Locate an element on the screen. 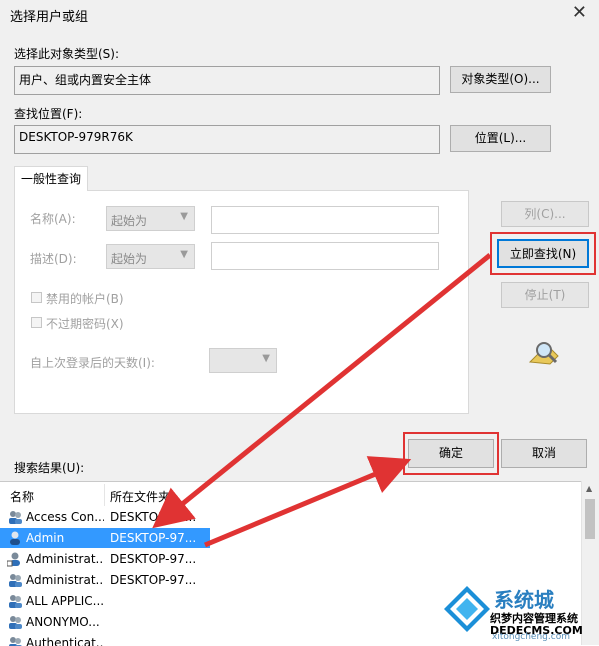  watermark-line3: xitongcheng.com is located at coordinates (531, 637).